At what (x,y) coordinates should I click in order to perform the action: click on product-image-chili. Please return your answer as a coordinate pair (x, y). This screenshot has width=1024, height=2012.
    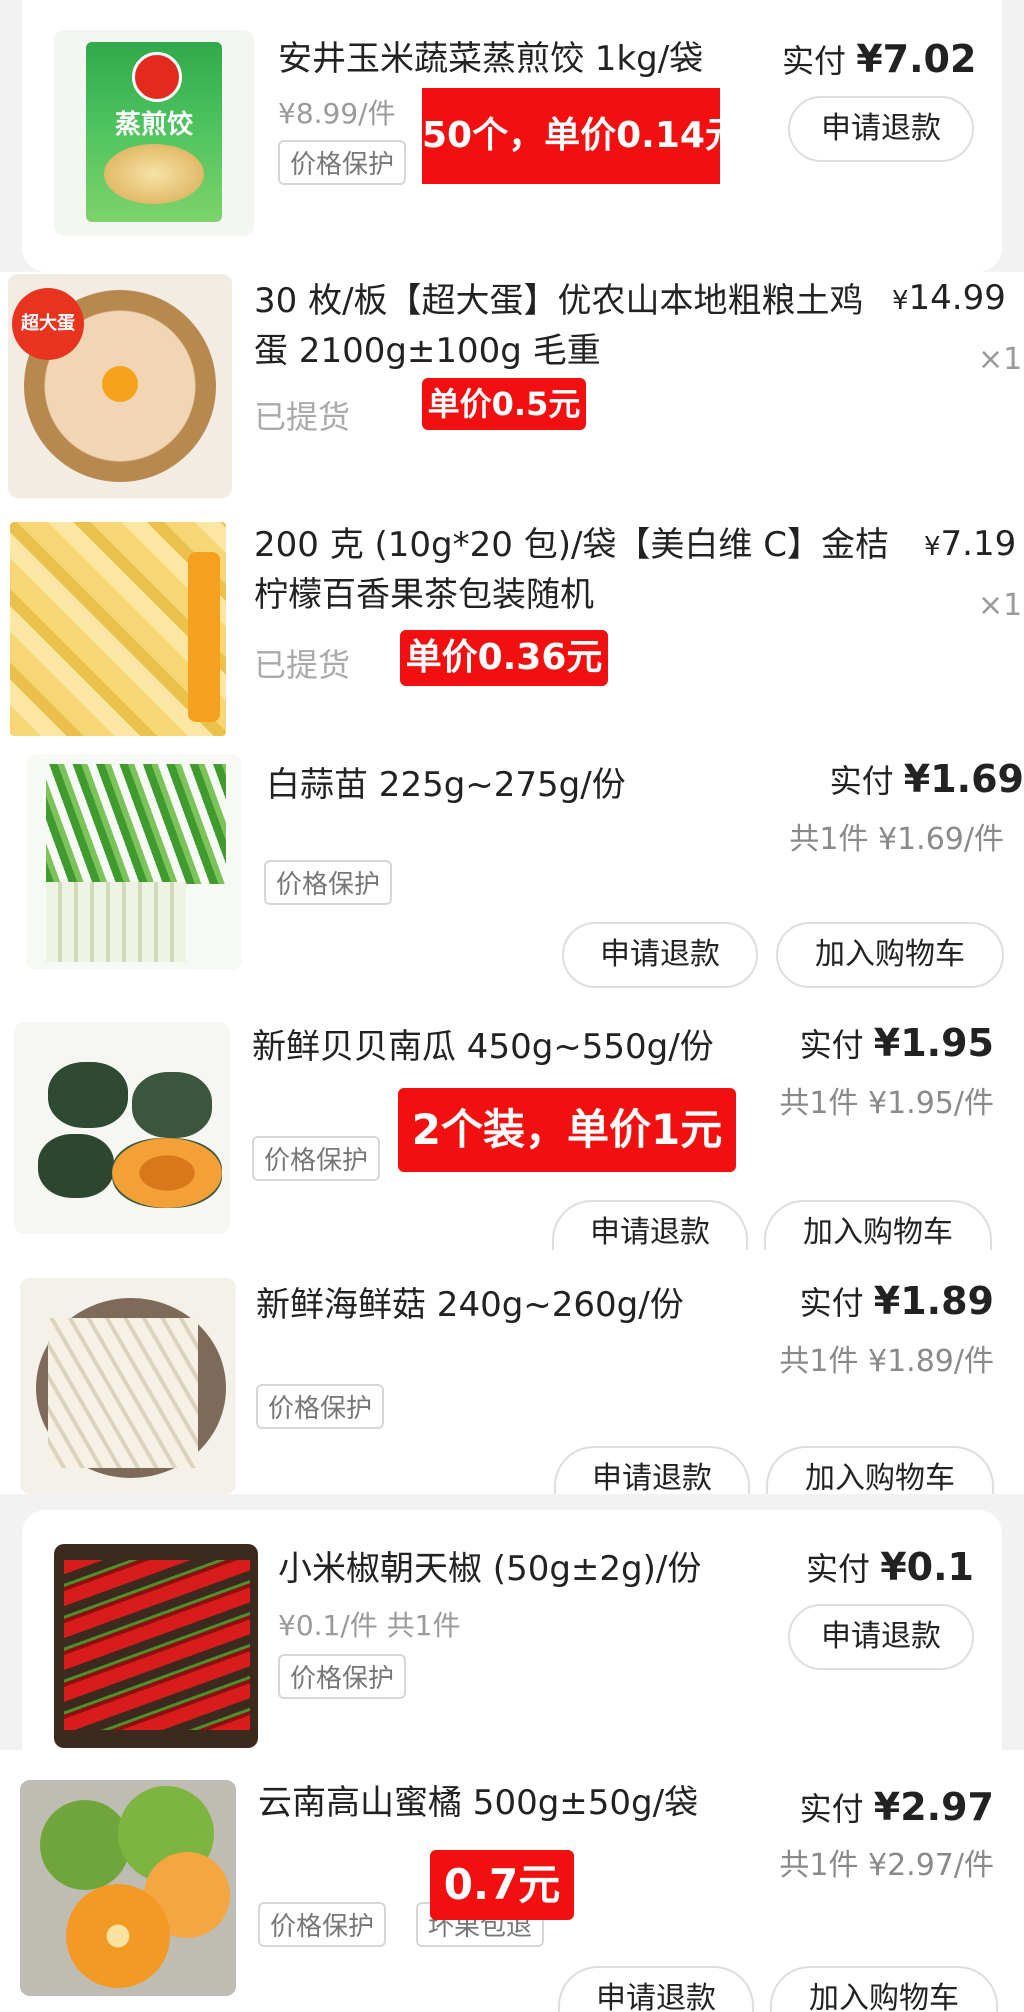
    Looking at the image, I should click on (156, 1646).